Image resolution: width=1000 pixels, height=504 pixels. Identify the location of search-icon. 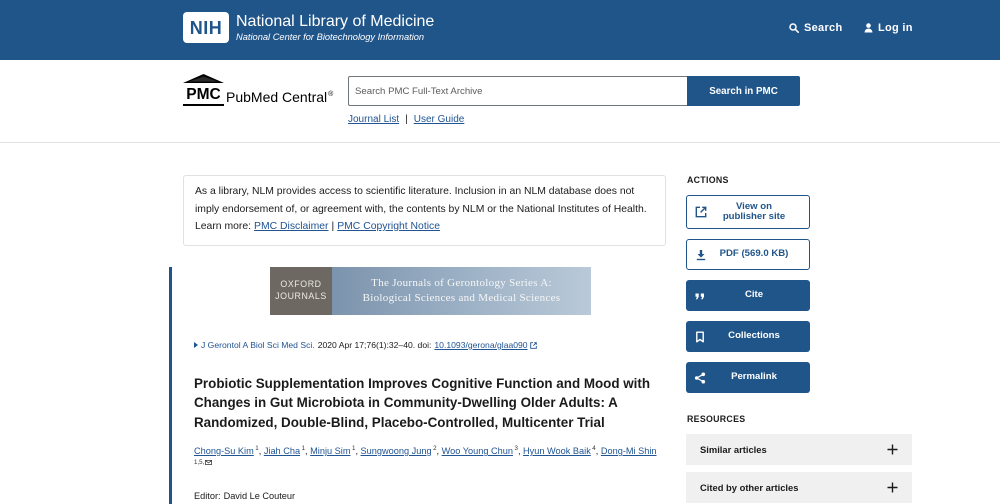
(794, 28).